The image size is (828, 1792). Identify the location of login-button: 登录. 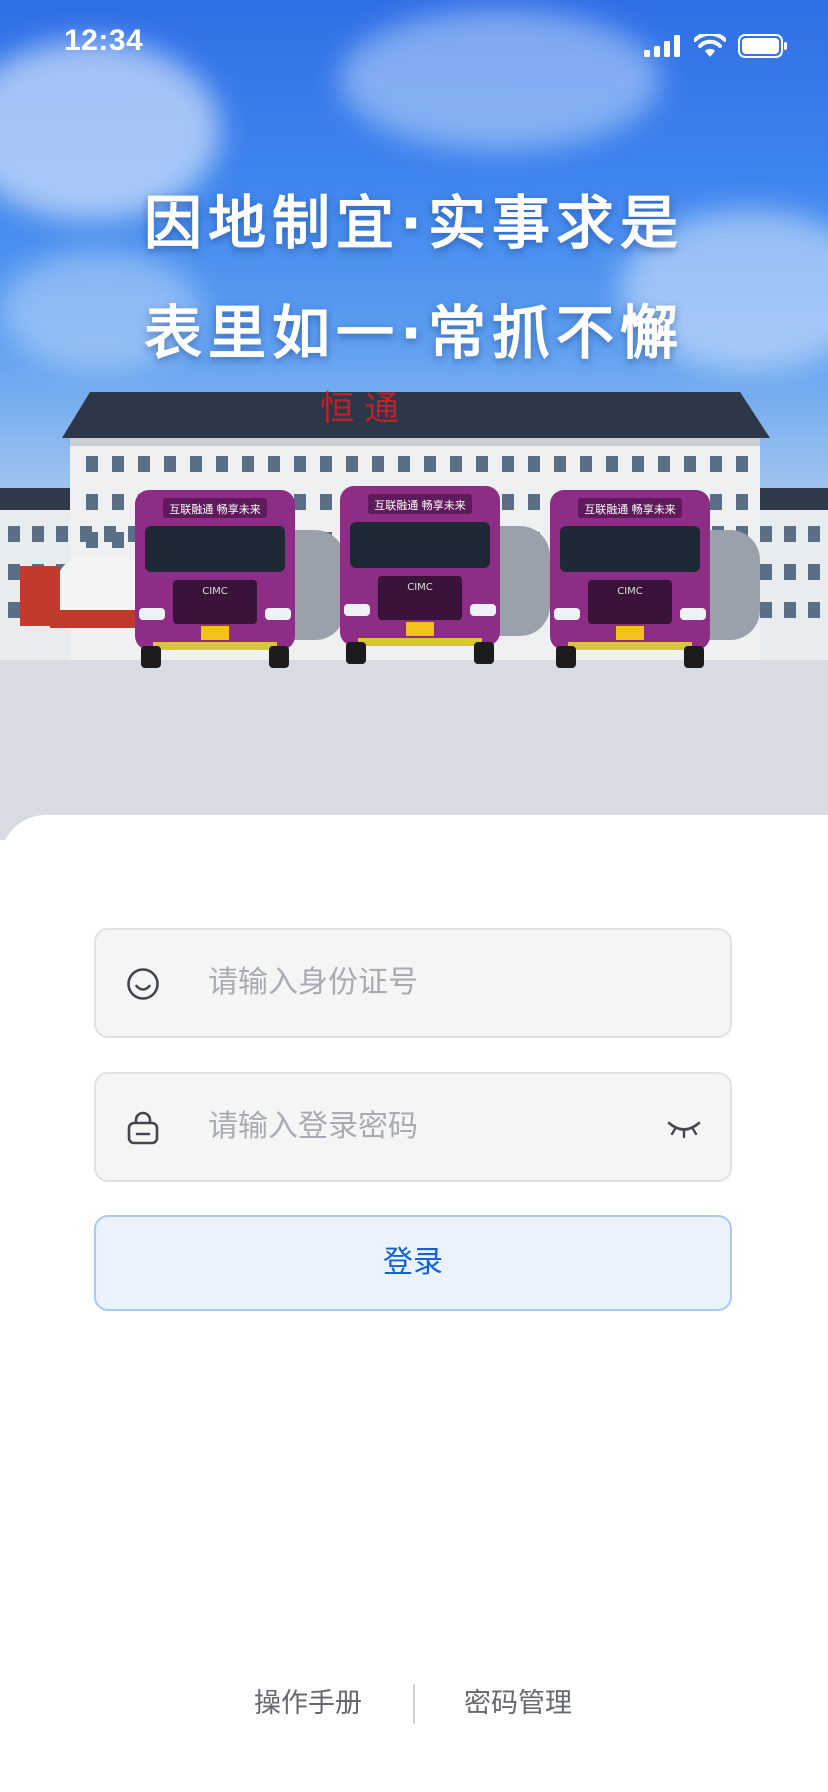
(413, 1263).